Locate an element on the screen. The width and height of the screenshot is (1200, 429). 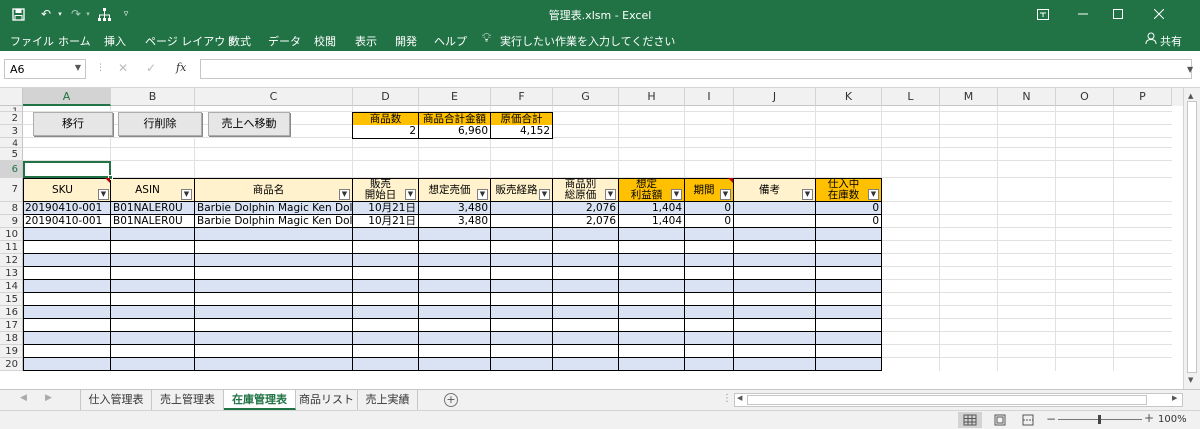
tab-developer: 開発 is located at coordinates (406, 41).